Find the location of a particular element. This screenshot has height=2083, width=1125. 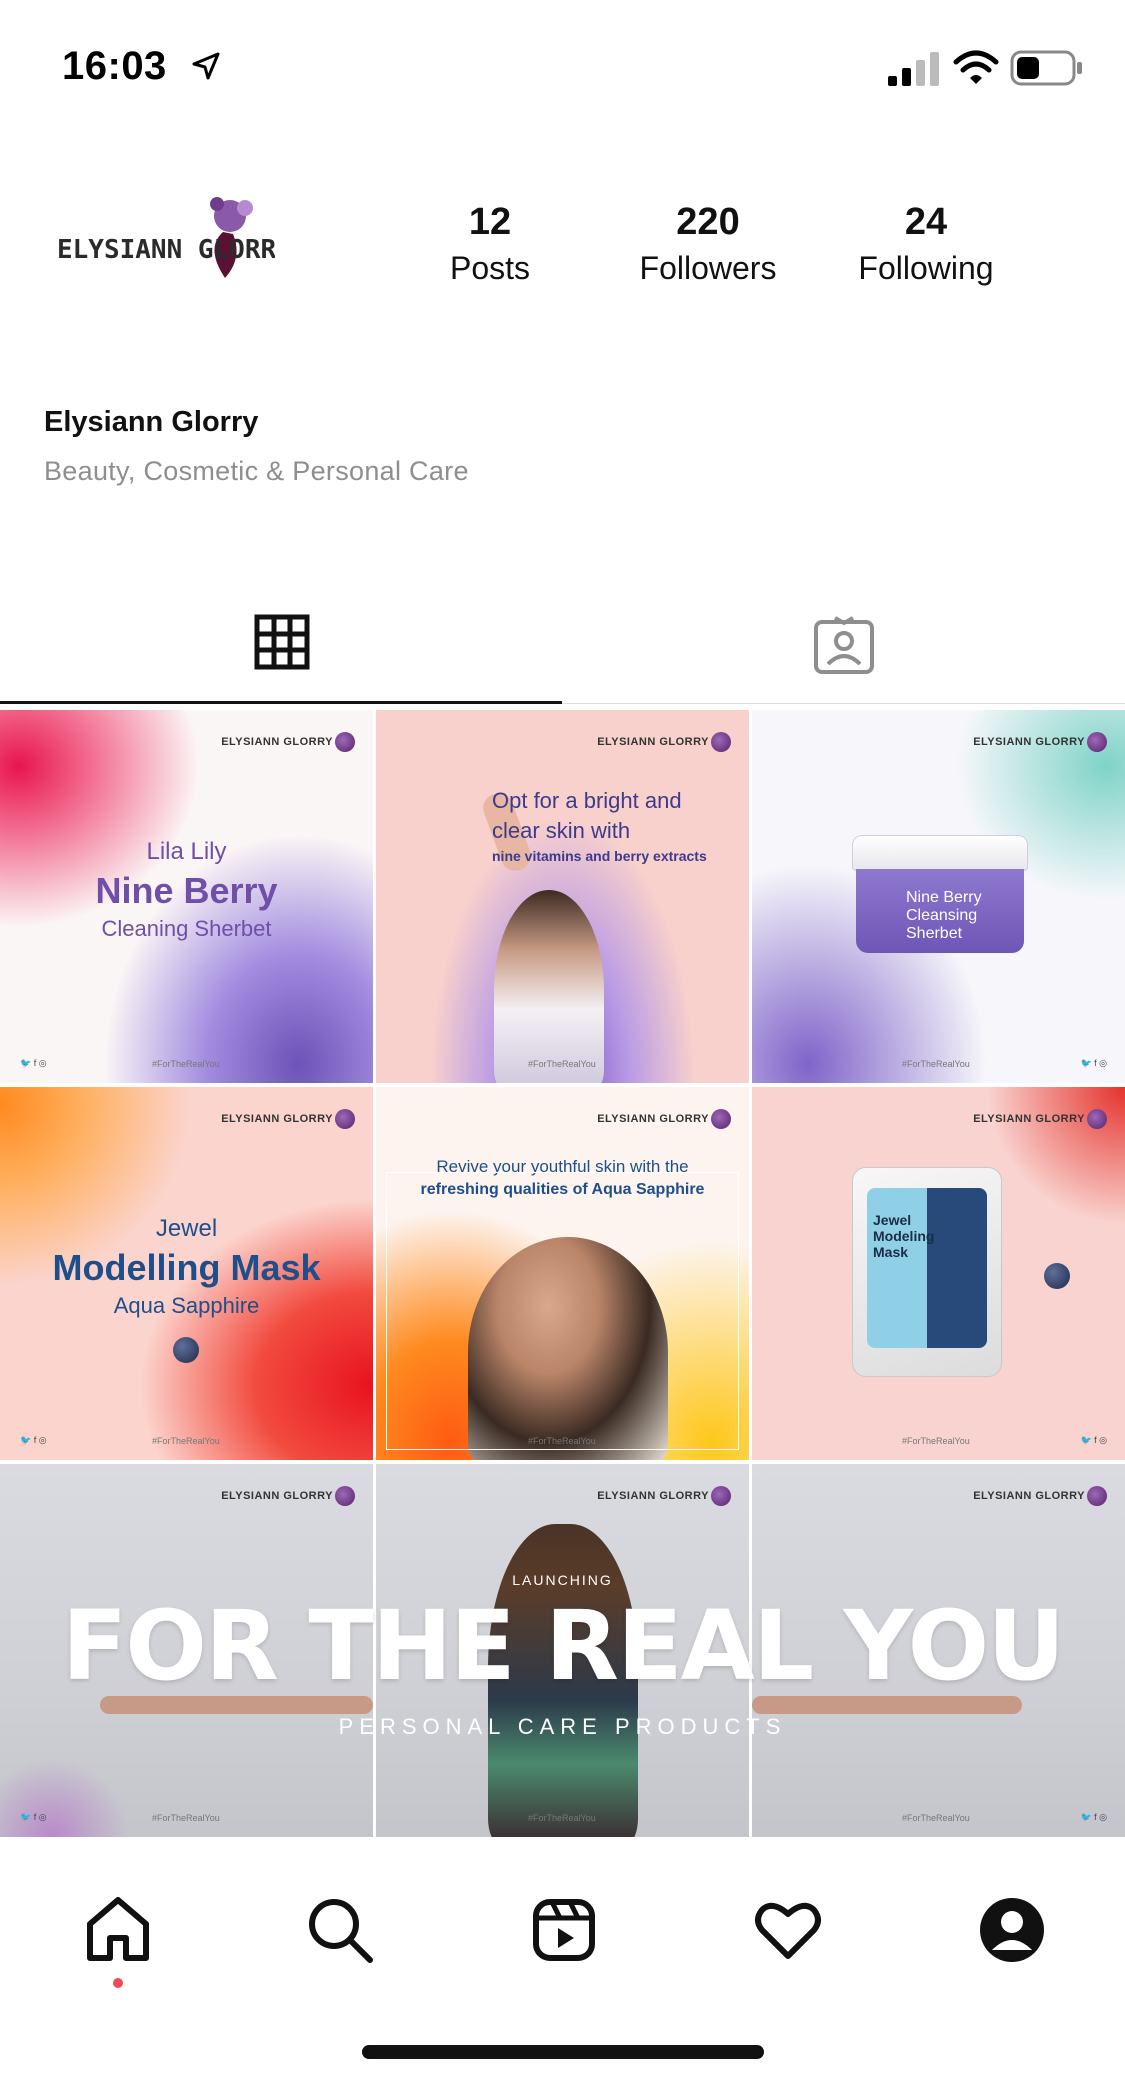

nav-activity is located at coordinates (788, 1930).